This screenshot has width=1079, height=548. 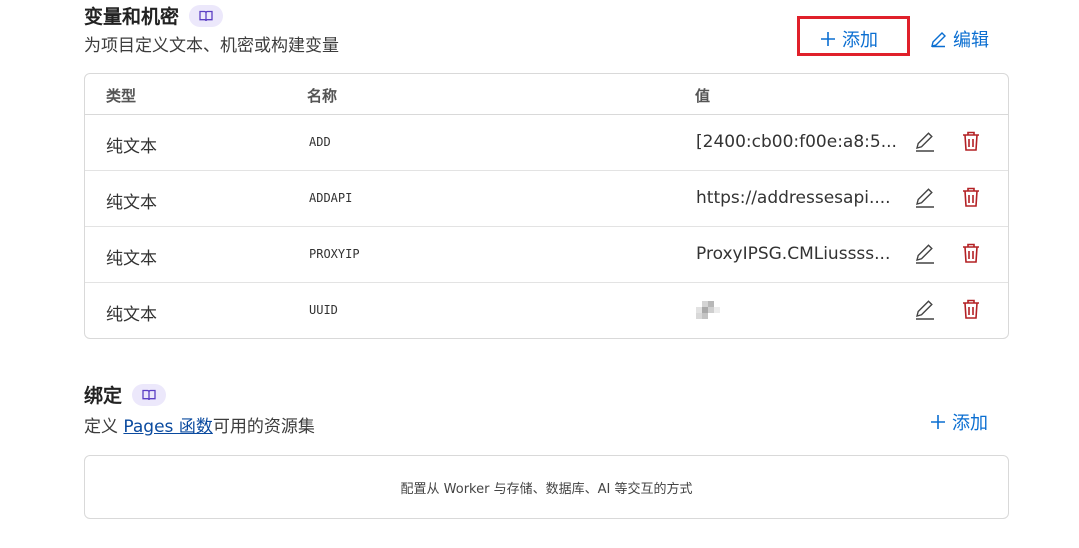 What do you see at coordinates (938, 39) in the screenshot?
I see `pencil-icon` at bounding box center [938, 39].